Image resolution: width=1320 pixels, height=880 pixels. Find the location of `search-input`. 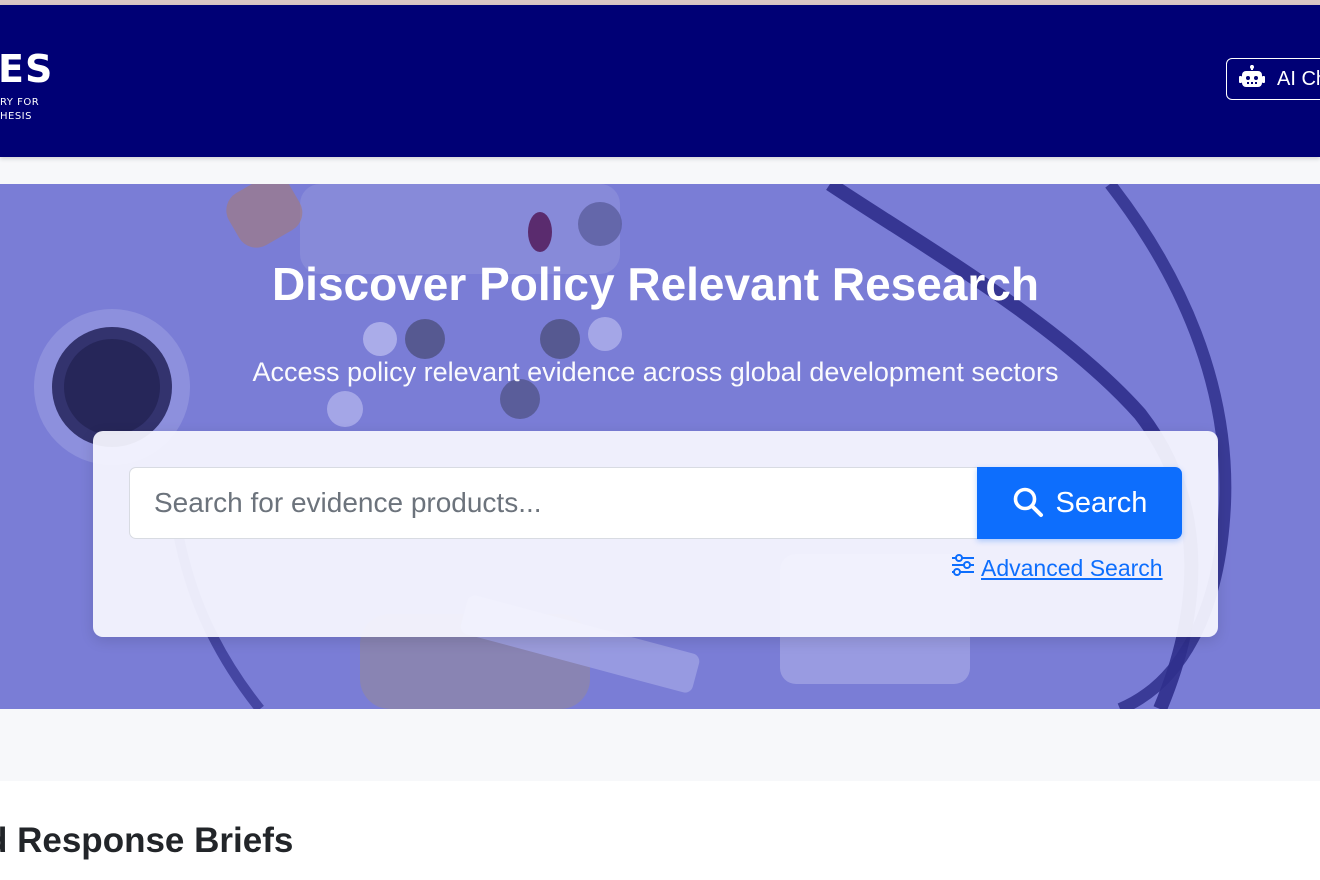

search-input is located at coordinates (553, 503).